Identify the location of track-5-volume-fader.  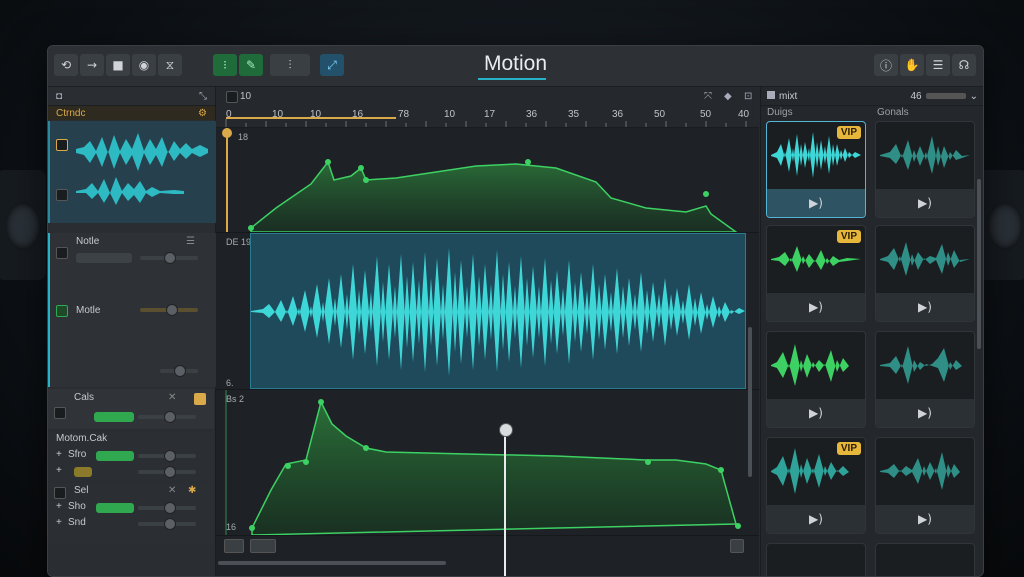
(167, 508).